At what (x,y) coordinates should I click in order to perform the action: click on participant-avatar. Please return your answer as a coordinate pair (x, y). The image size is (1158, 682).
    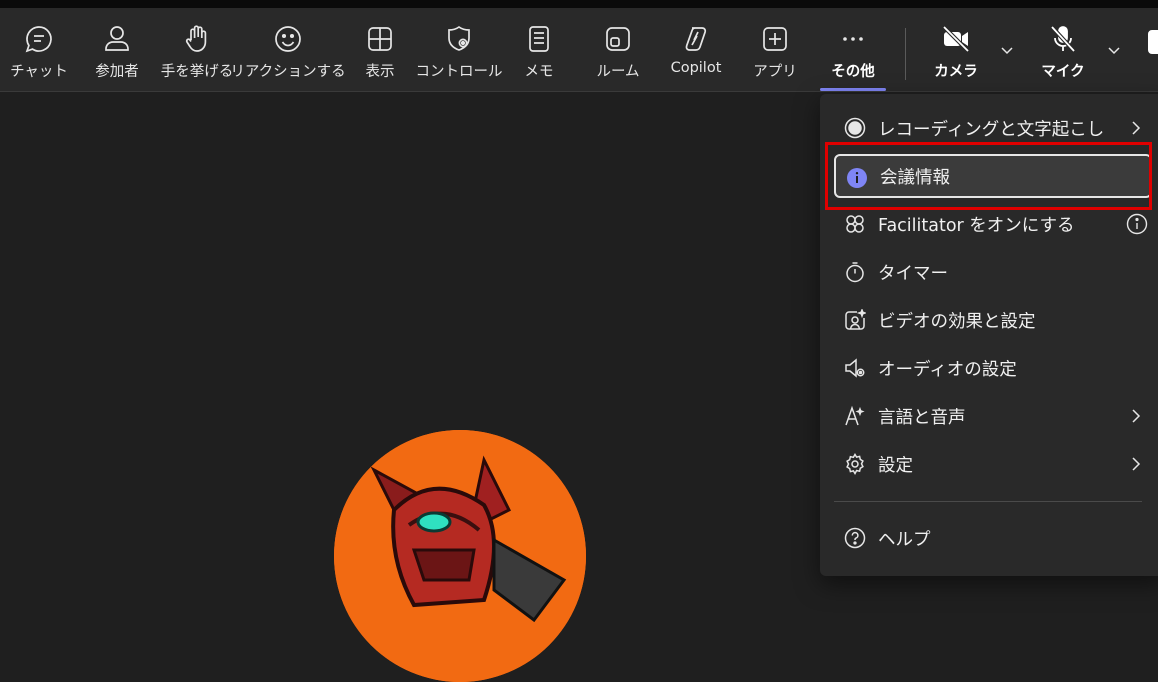
    Looking at the image, I should click on (460, 556).